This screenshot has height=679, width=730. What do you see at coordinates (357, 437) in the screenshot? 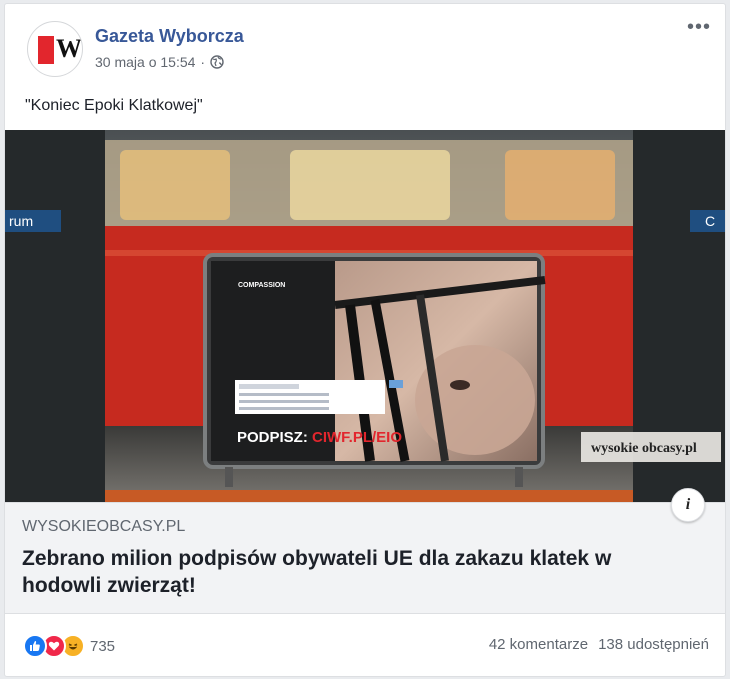
I see `billboard-cta-link: CIWF.PL/EIO` at bounding box center [357, 437].